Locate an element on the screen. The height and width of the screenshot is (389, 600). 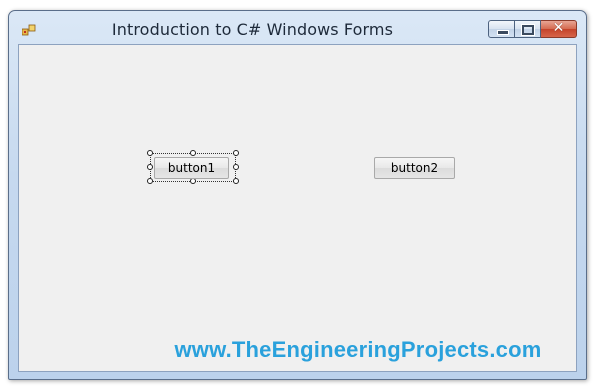
resize-handle-top-right is located at coordinates (236, 153).